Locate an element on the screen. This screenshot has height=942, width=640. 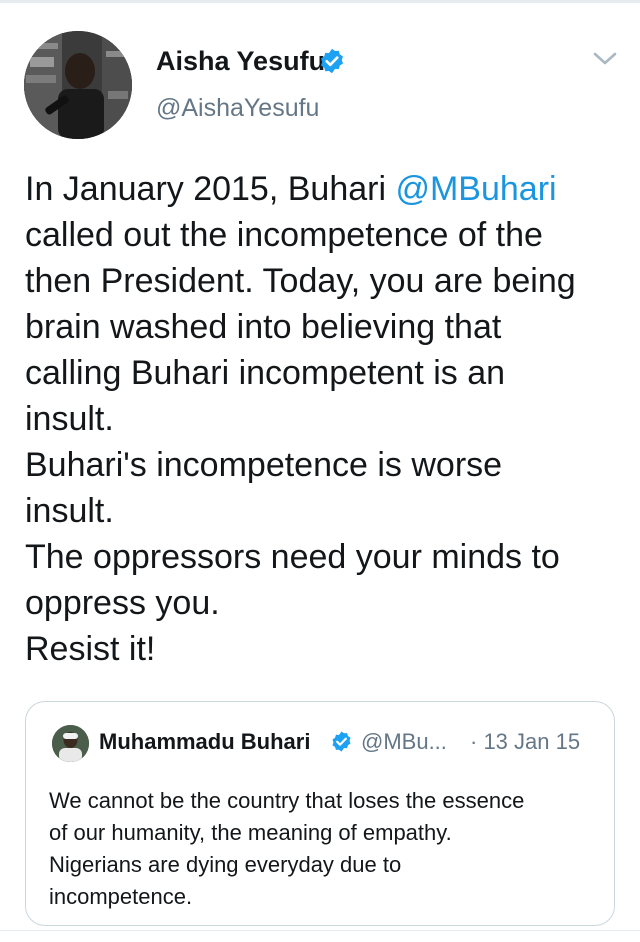
tweet-text-line: Resist it! is located at coordinates (90, 649).